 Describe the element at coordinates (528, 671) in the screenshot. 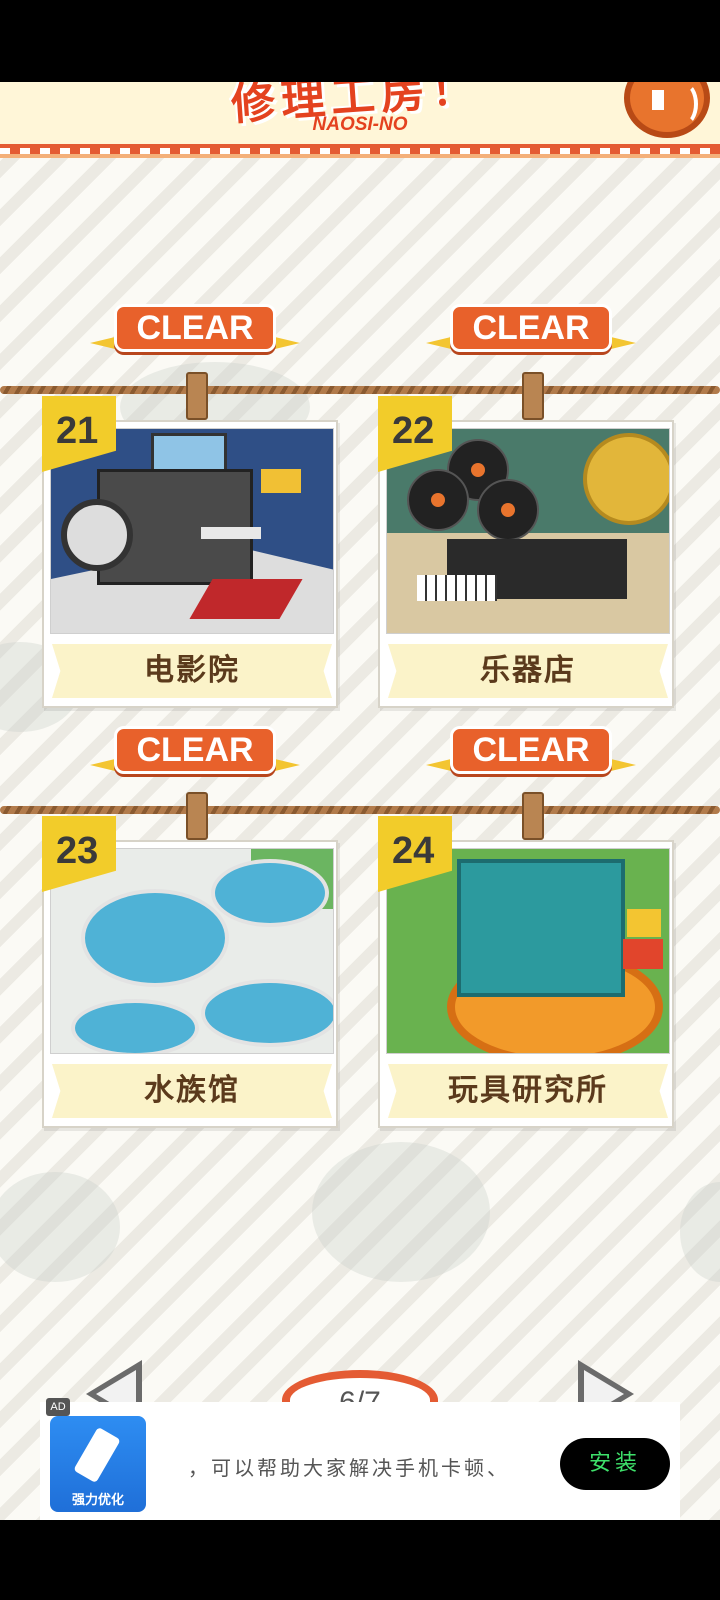

I see `stage-name: 乐器店` at that location.